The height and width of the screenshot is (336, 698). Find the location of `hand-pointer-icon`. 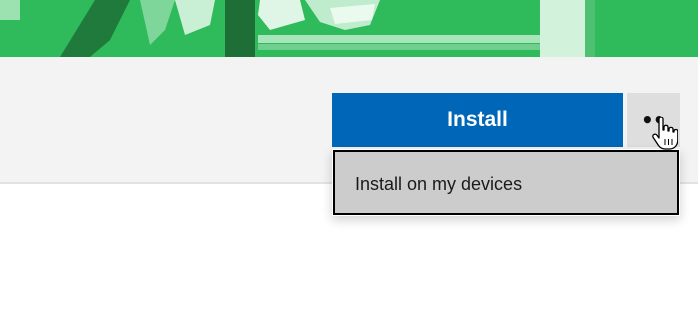

hand-pointer-icon is located at coordinates (665, 133).